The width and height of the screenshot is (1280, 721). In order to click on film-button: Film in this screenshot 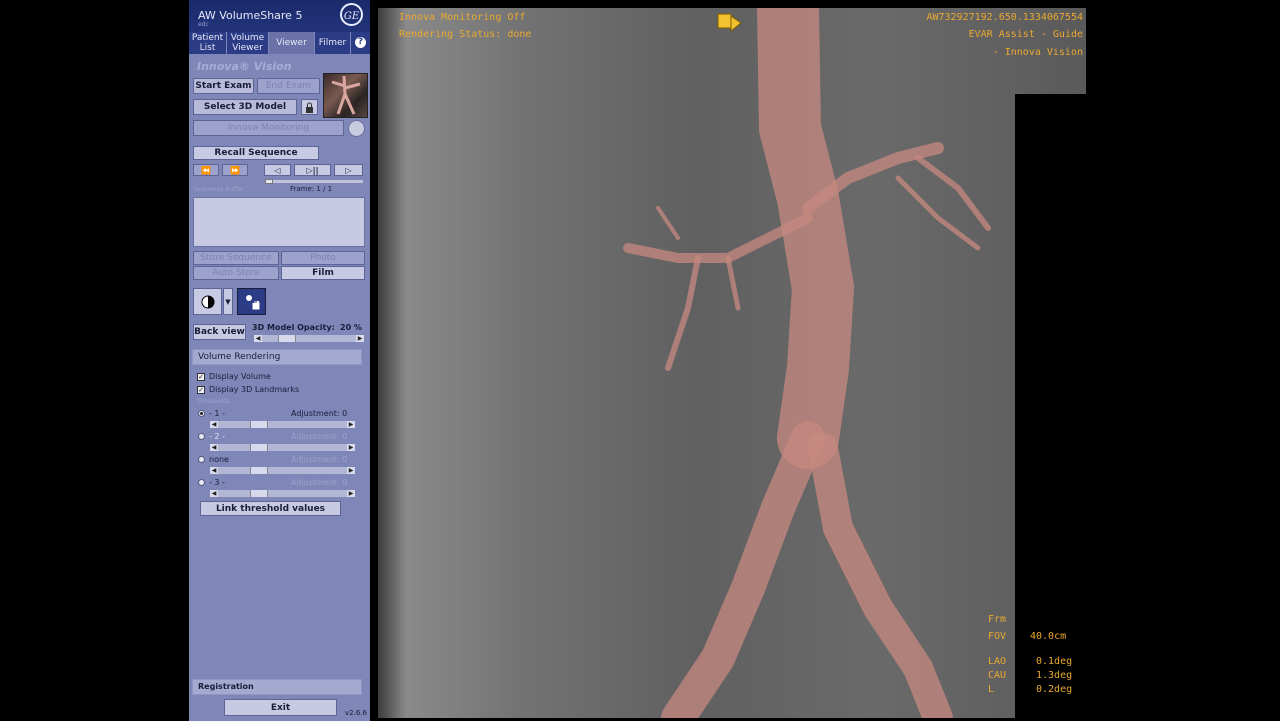, I will do `click(323, 273)`.